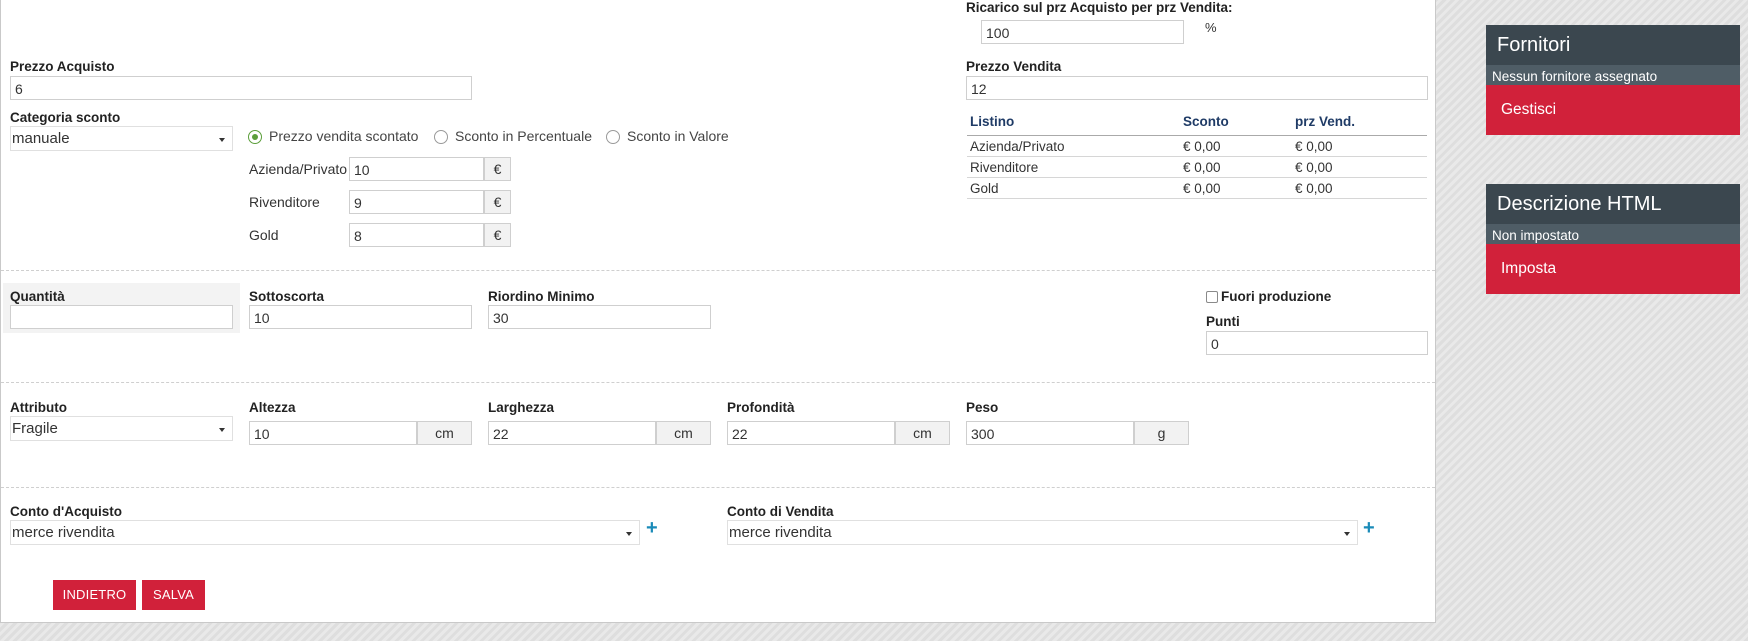 The width and height of the screenshot is (1748, 641). Describe the element at coordinates (1050, 433) in the screenshot. I see `weight-input: 300` at that location.